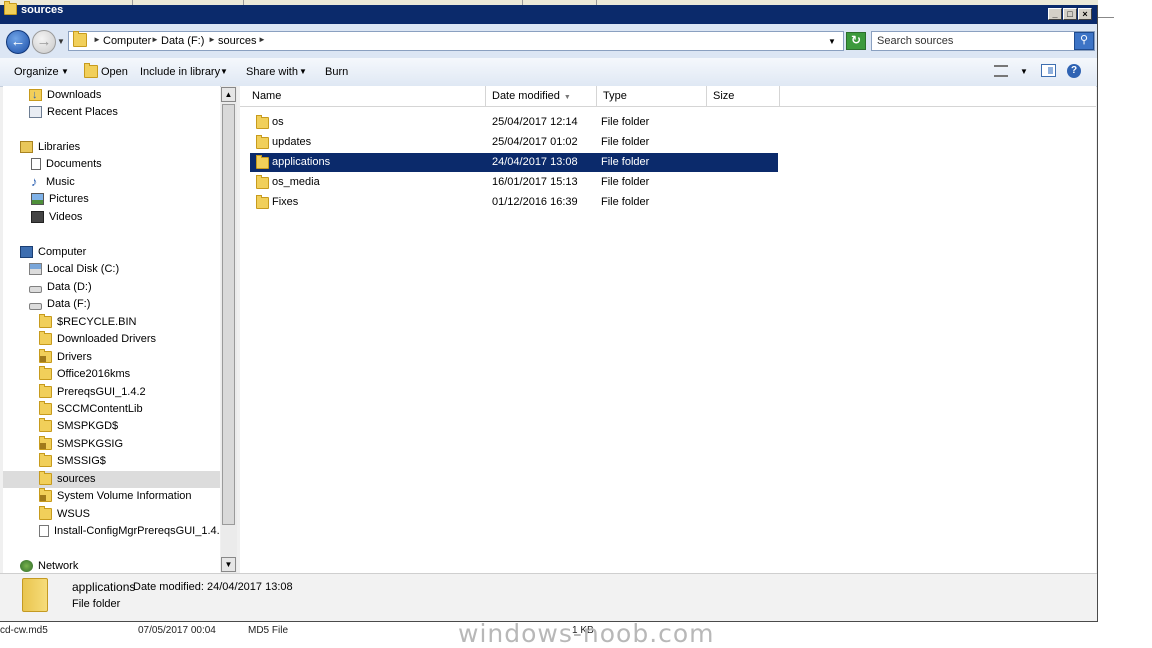 The height and width of the screenshot is (648, 1152). Describe the element at coordinates (61, 41) in the screenshot. I see `recent-pages-chevron-icon: ▼` at that location.